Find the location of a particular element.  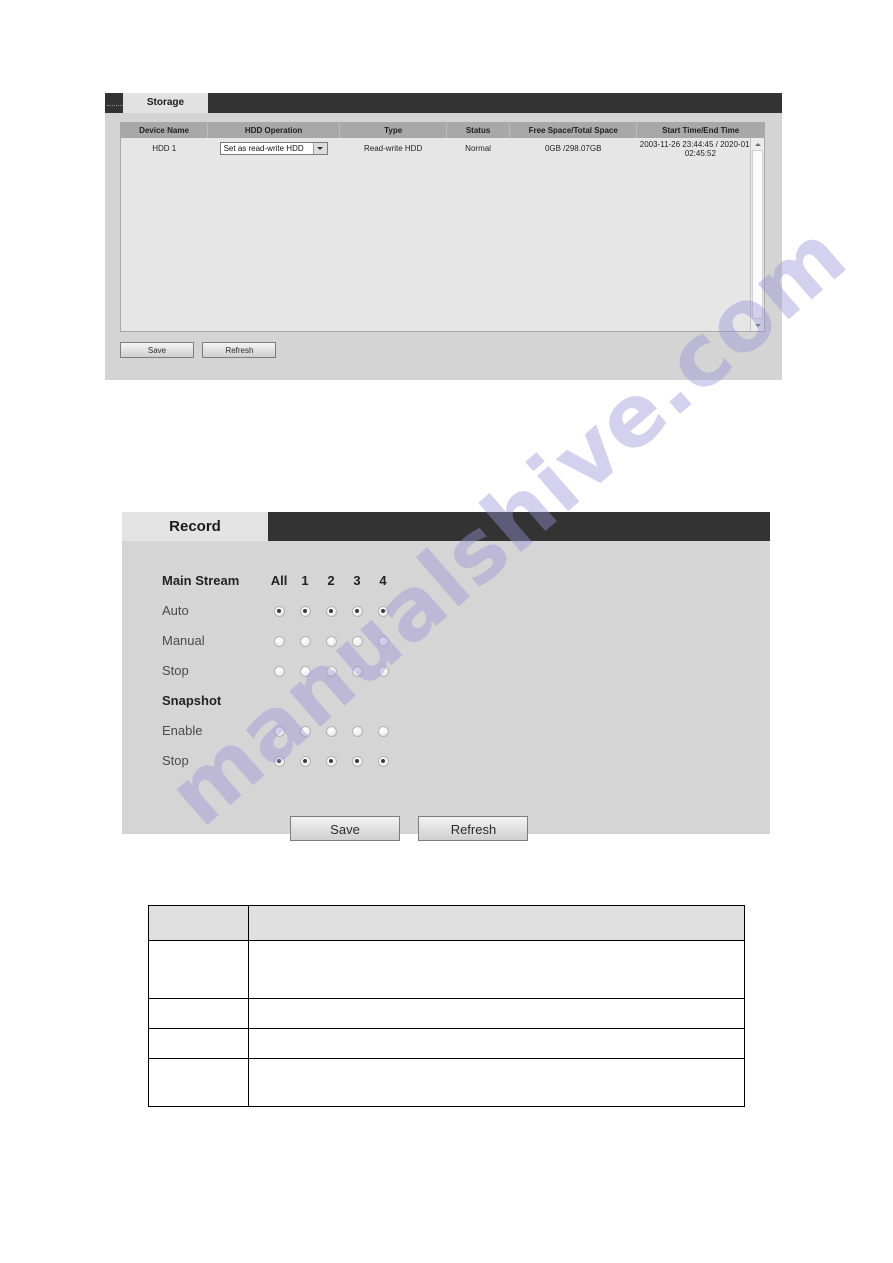

channel-header-cells: All 1 2 3 4 is located at coordinates (331, 580).